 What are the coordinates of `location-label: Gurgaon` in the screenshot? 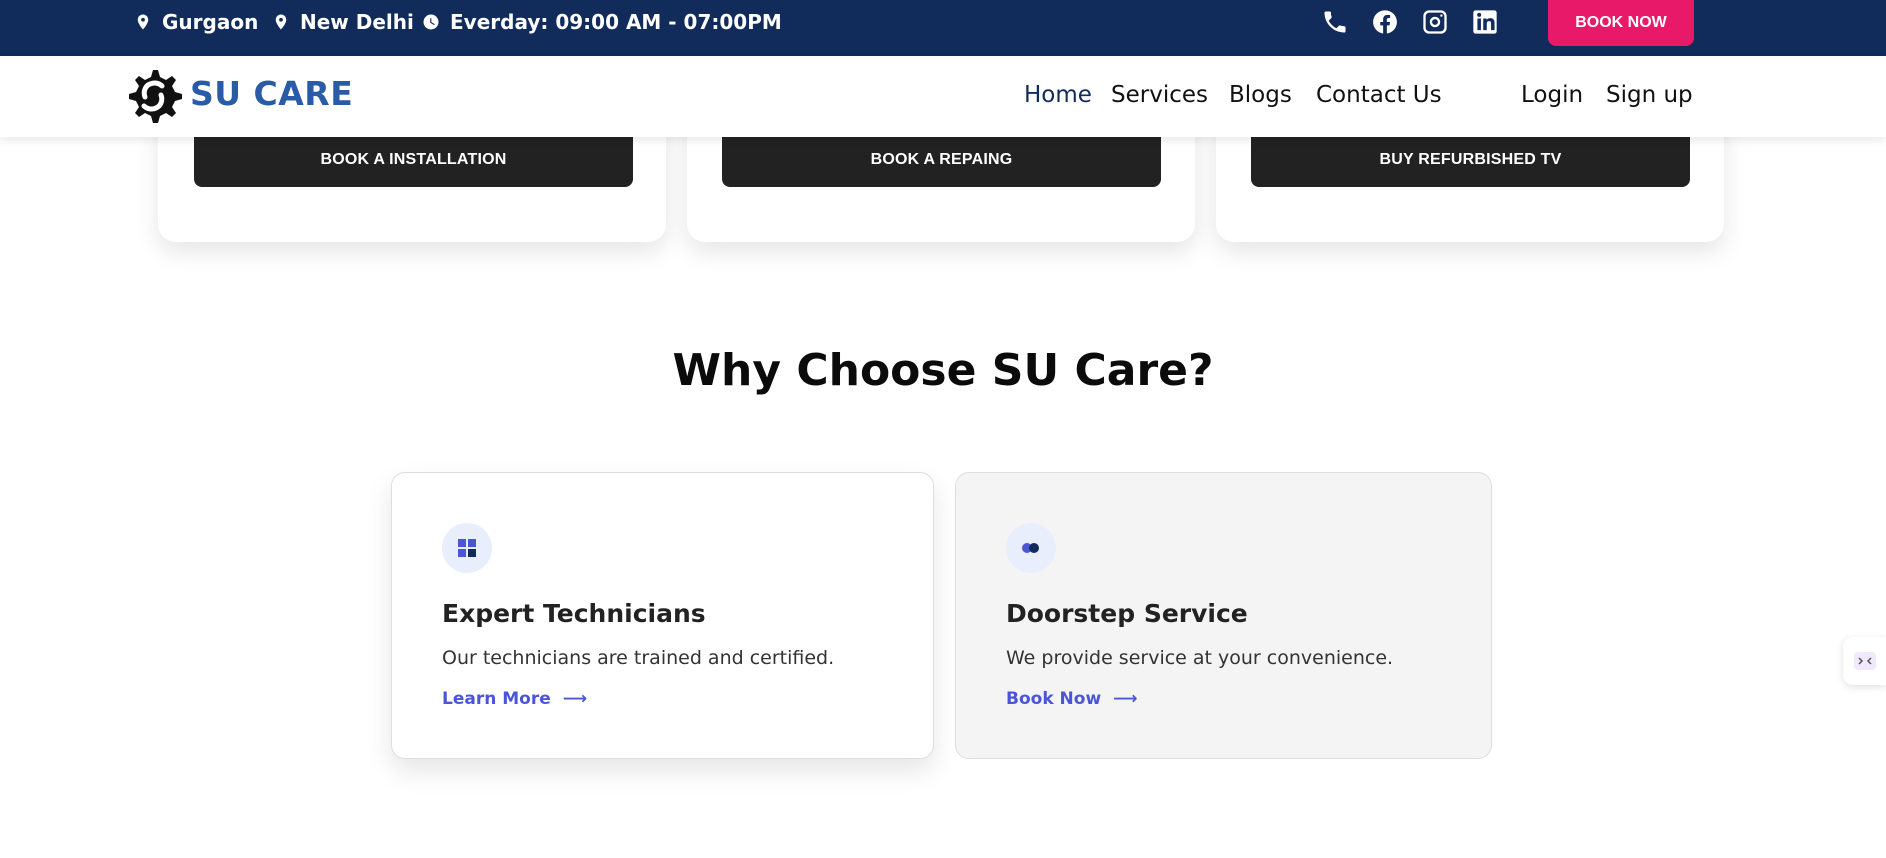 It's located at (210, 22).